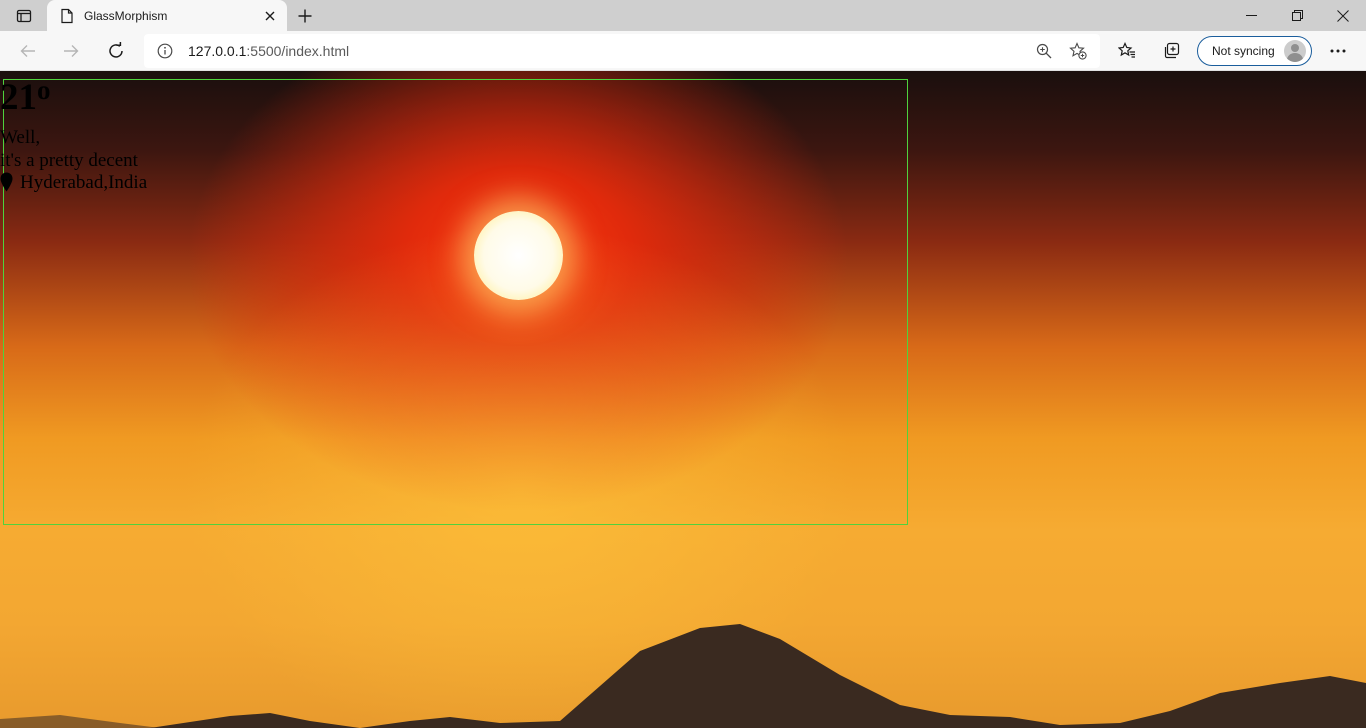 The height and width of the screenshot is (728, 1366). I want to click on tab-actions-icon, so click(24, 16).